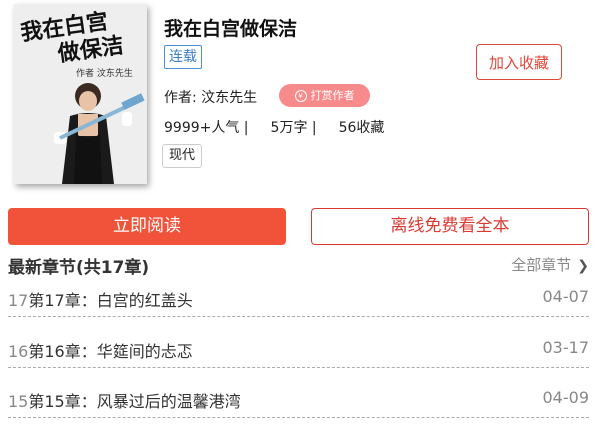 The height and width of the screenshot is (426, 605). What do you see at coordinates (231, 29) in the screenshot?
I see `book-title: 我在白宫做保洁` at bounding box center [231, 29].